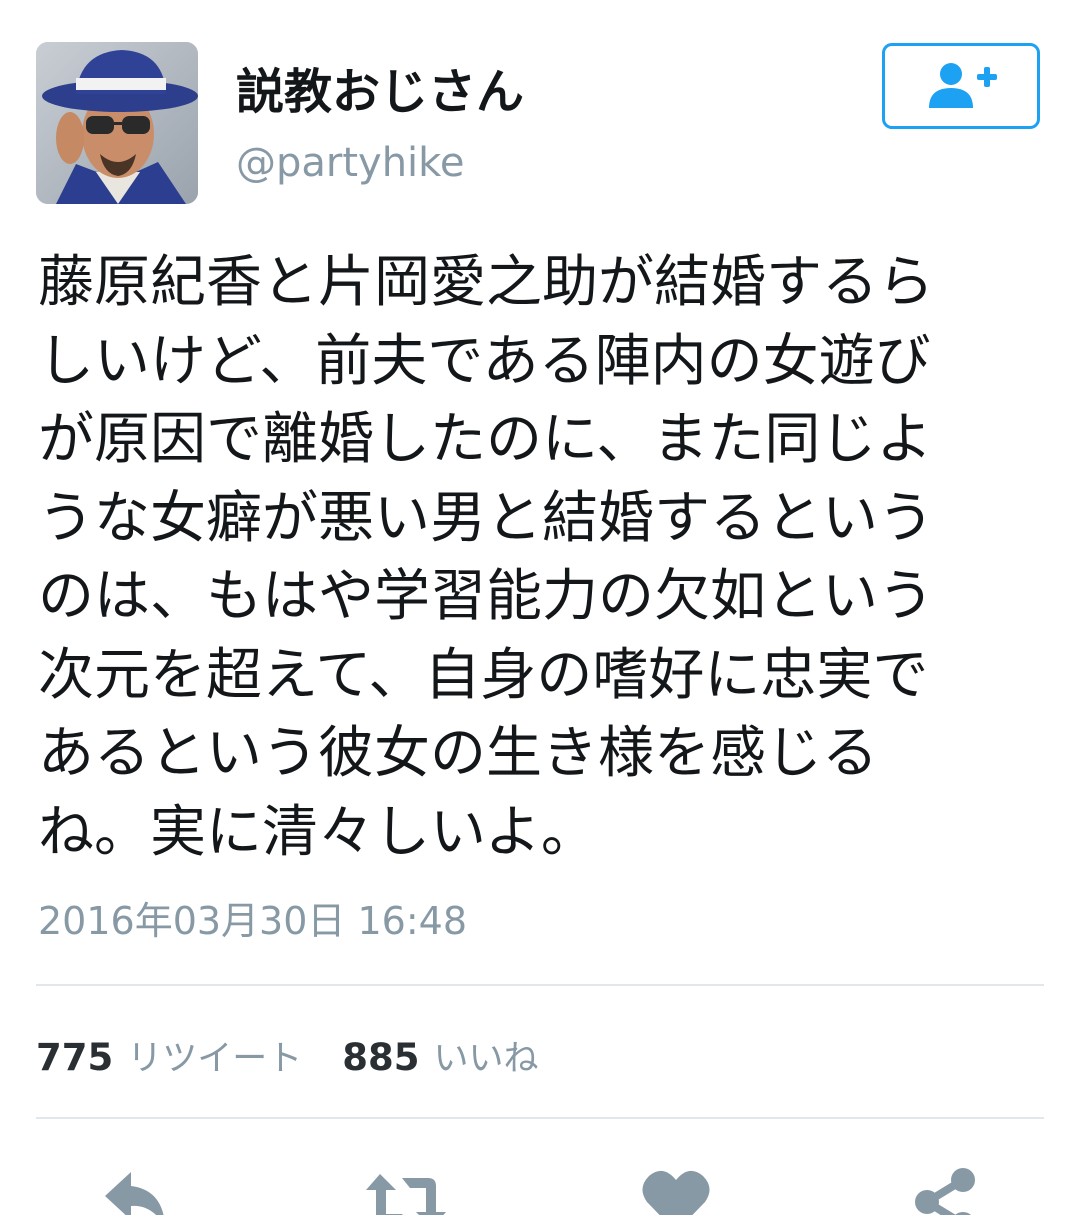 The width and height of the screenshot is (1080, 1215). Describe the element at coordinates (540, 1182) in the screenshot. I see `tweet-actions` at that location.